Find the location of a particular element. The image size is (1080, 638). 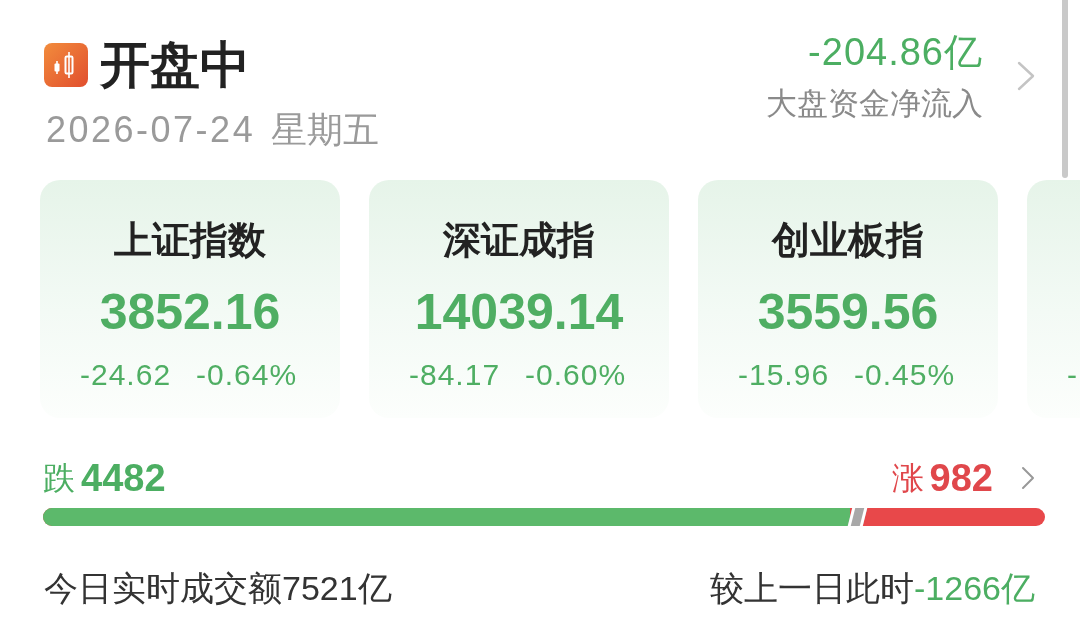

index-card: 深证成指 14039.14 -84.17 -0.60% is located at coordinates (519, 299).